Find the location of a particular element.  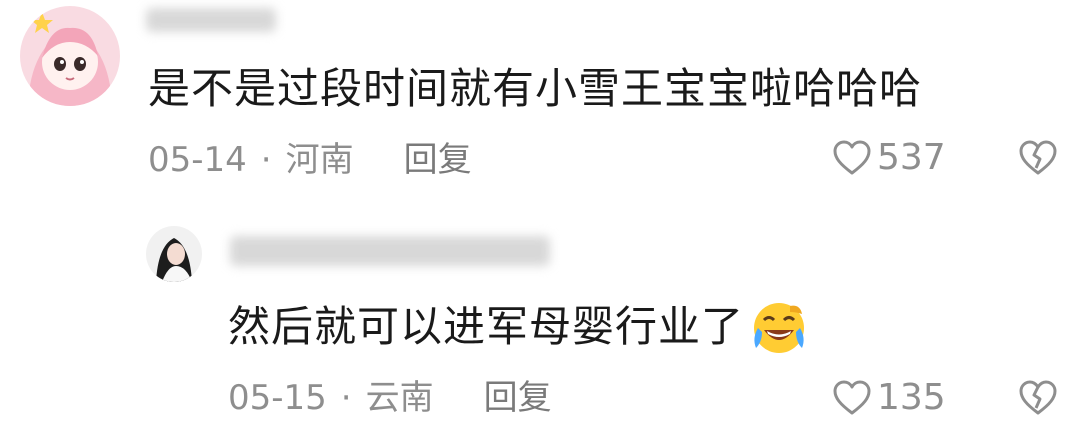

like-button: 537 is located at coordinates (889, 158).